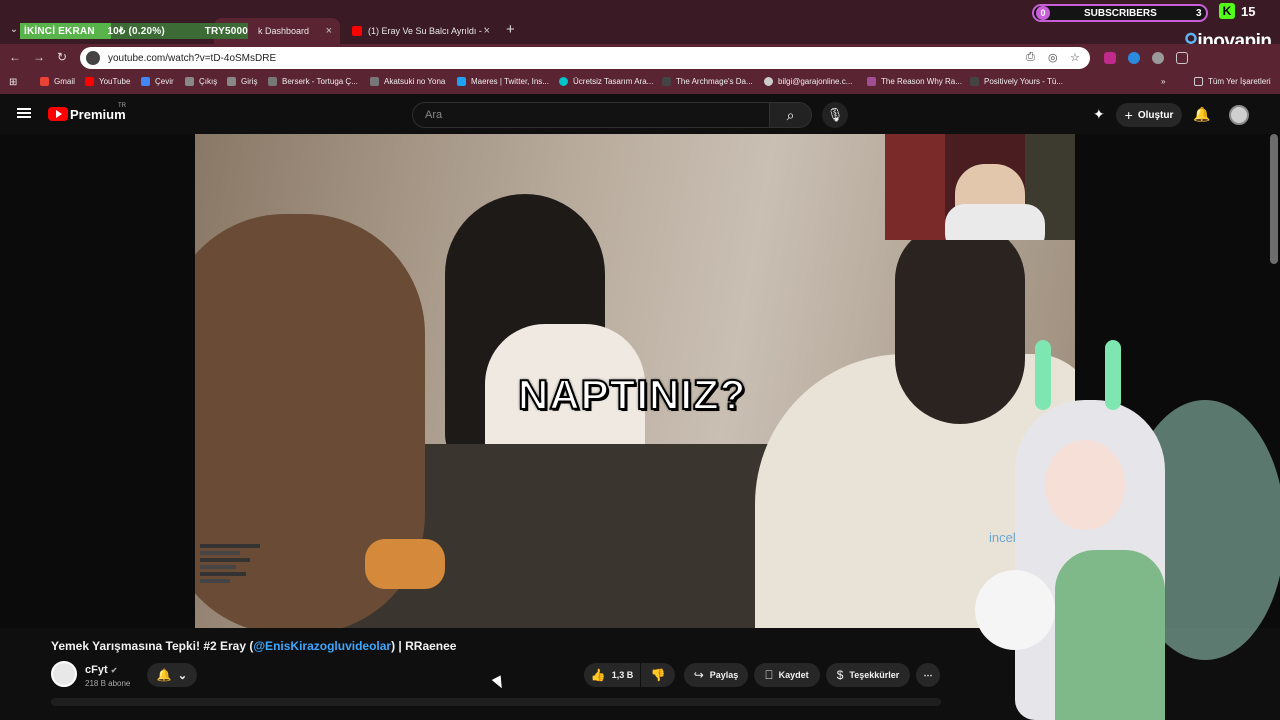  Describe the element at coordinates (57, 81) in the screenshot. I see `bookmark-gmail: Gmail` at that location.